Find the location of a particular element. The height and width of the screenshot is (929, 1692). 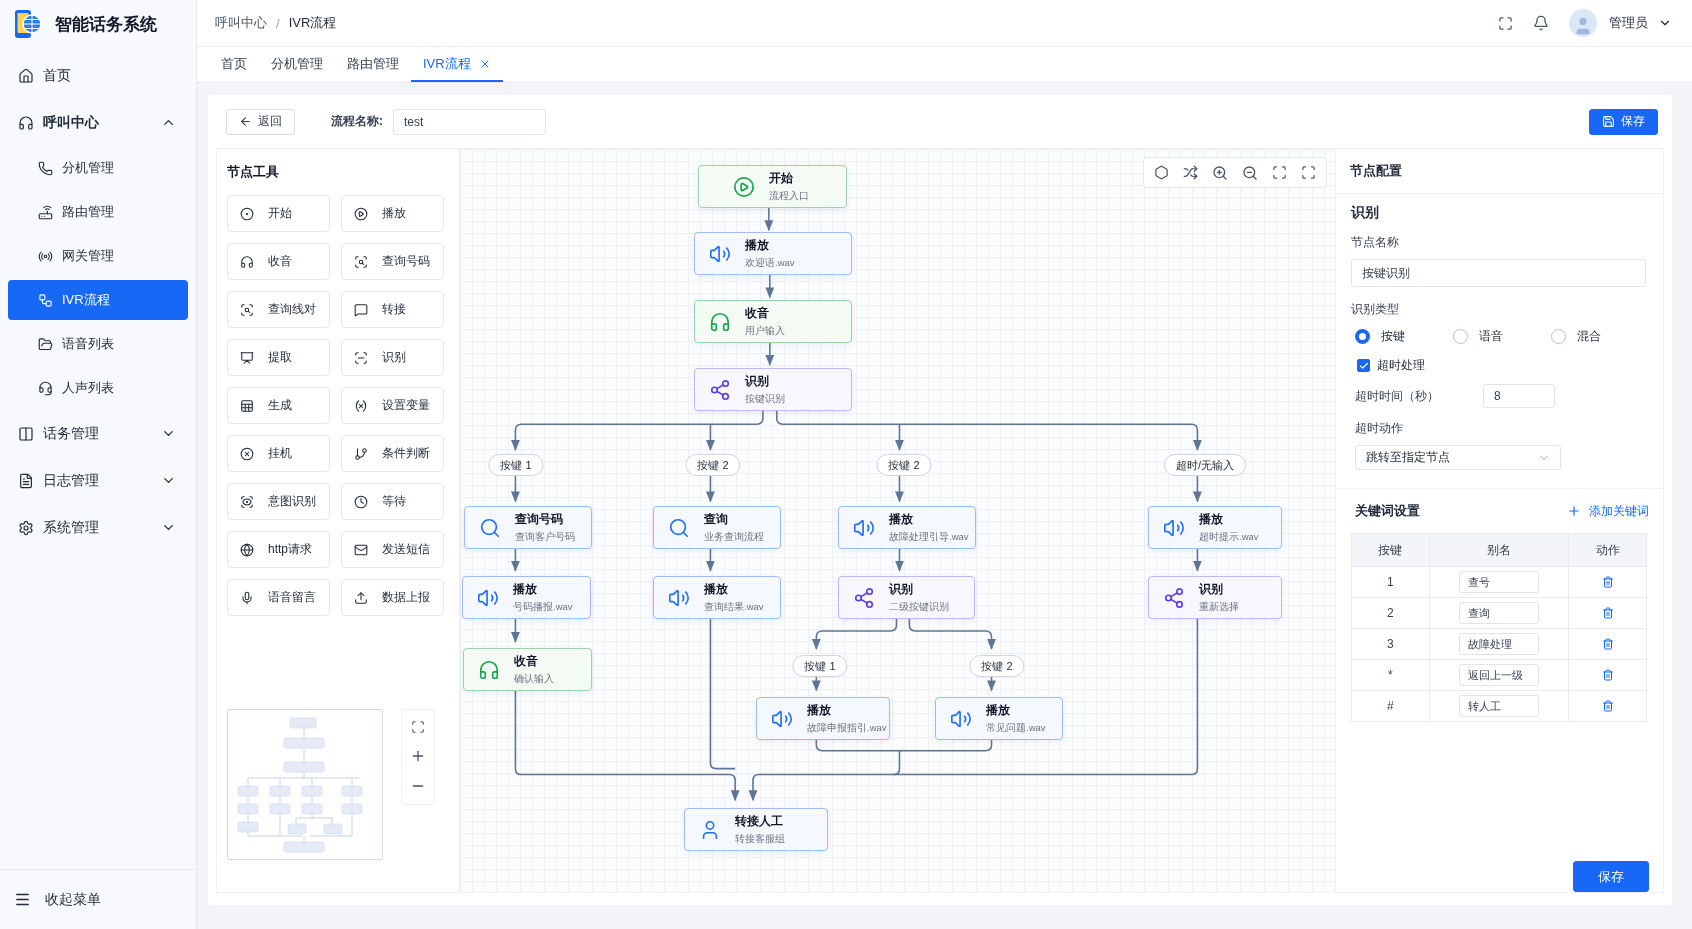

clock-icon is located at coordinates (361, 501).